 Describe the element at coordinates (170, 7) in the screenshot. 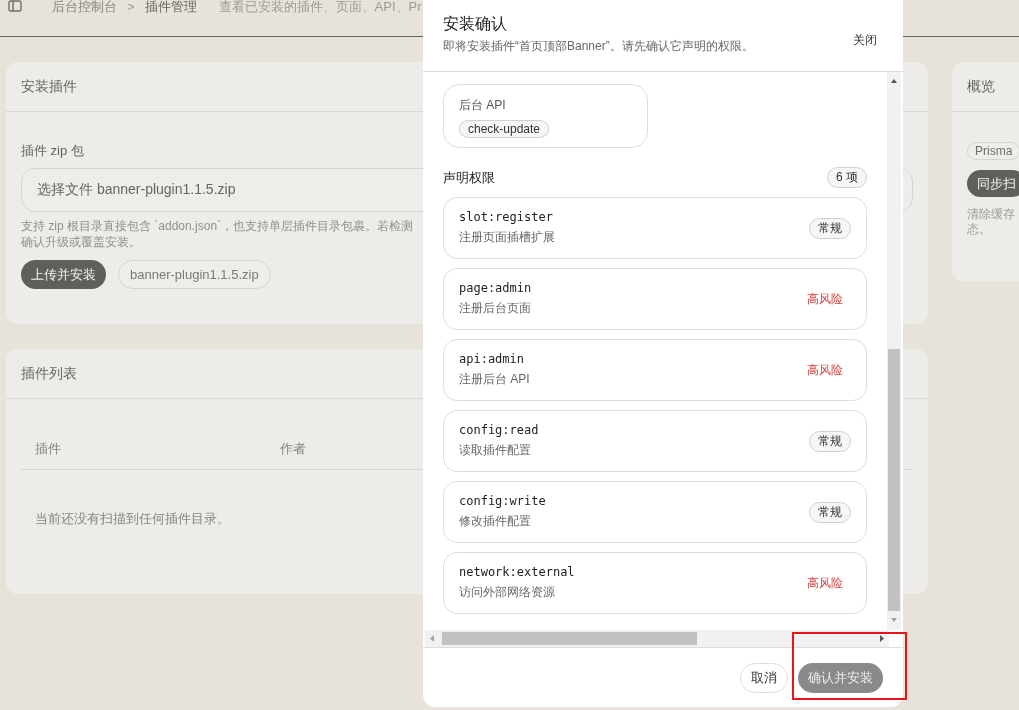

I see `breadcrumb-current: 插件管理` at that location.